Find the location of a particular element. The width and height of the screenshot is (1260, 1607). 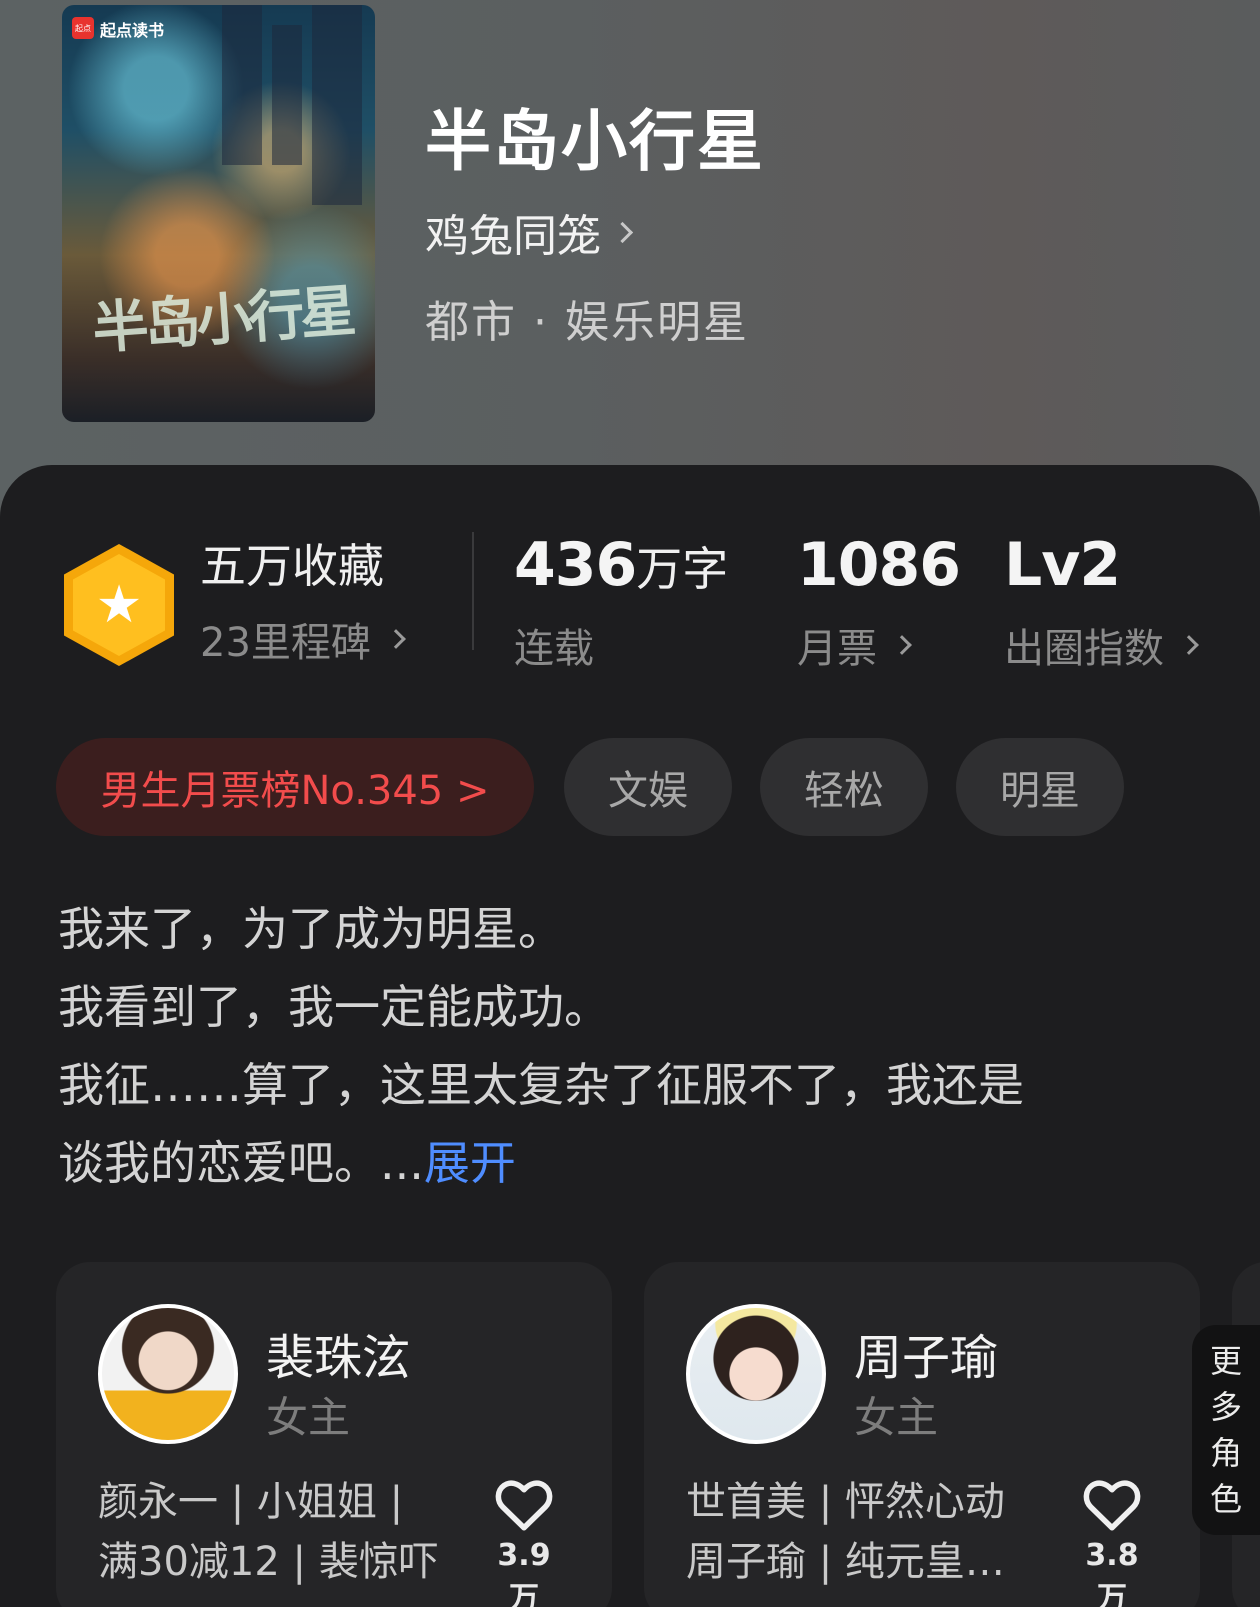

like-button: 3.8万 is located at coordinates (1112, 1541).